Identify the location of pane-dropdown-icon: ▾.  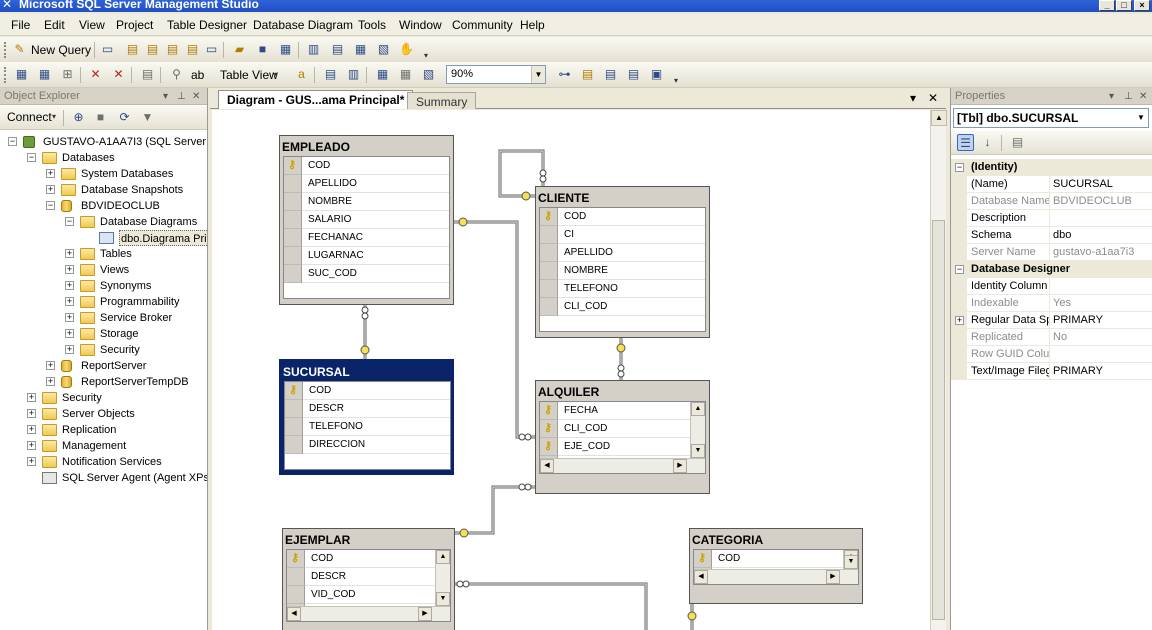
(1111, 96).